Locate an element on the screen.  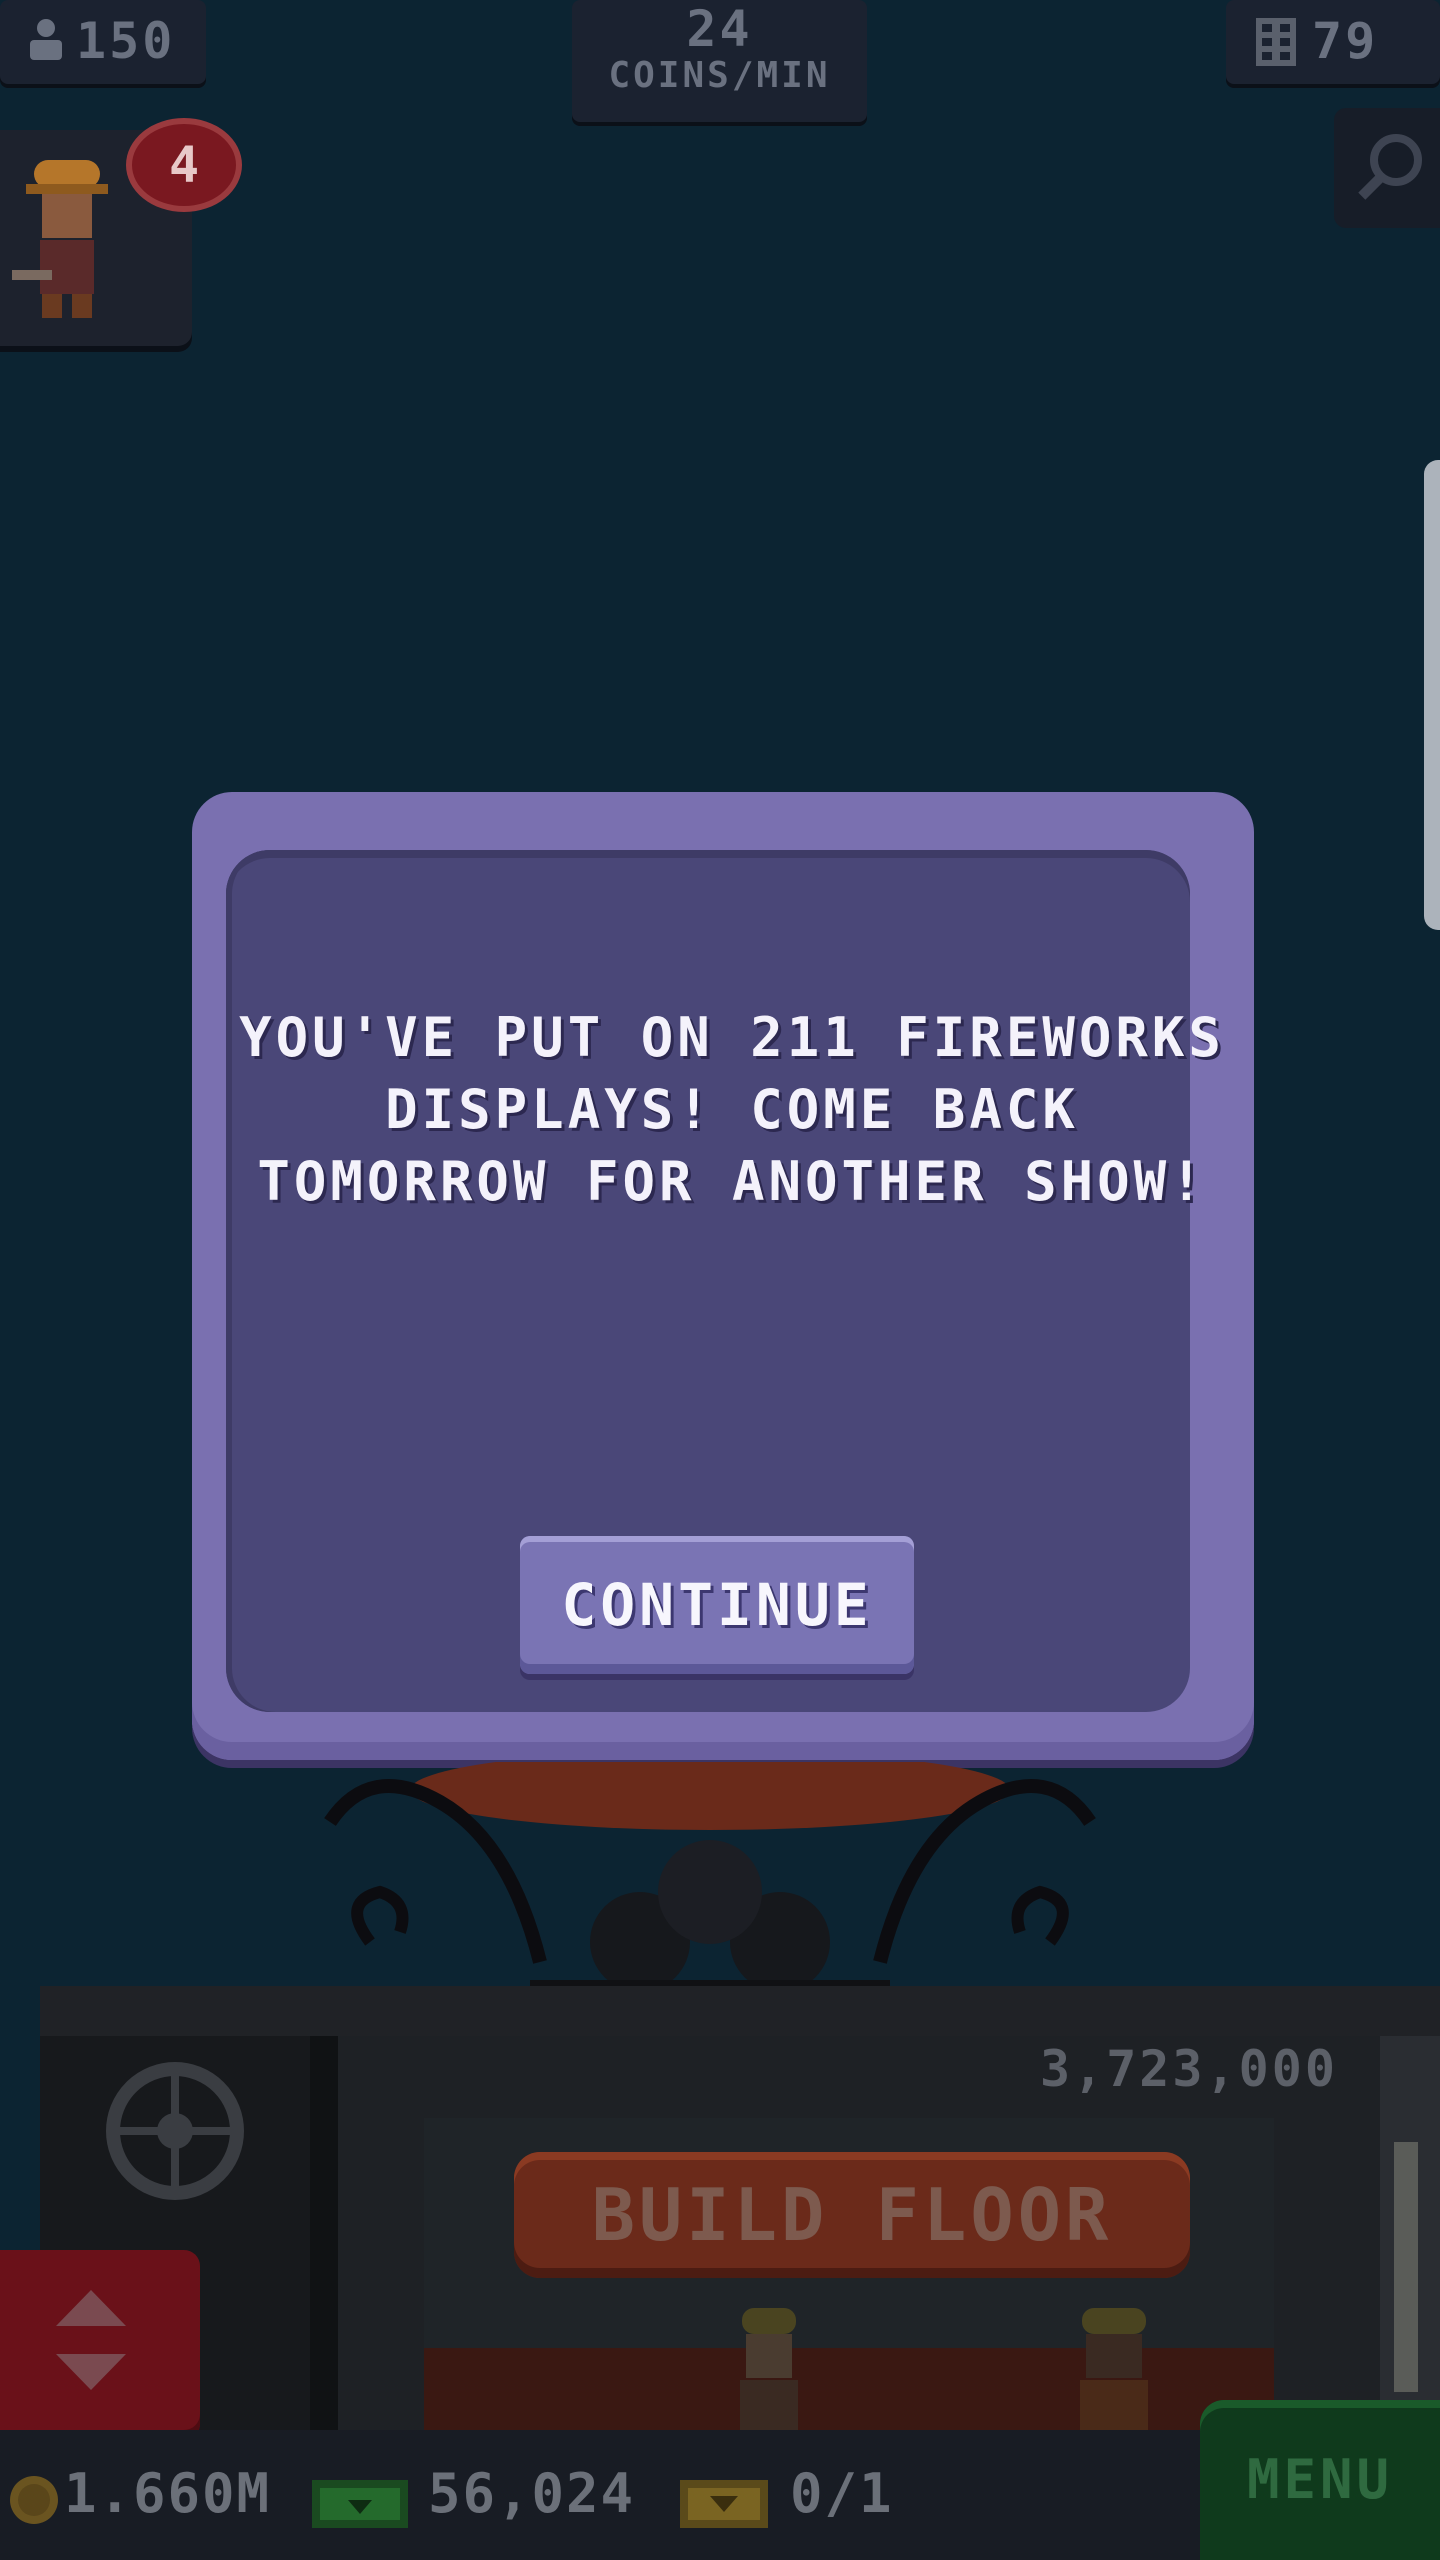
ticket-icon is located at coordinates (724, 2504).